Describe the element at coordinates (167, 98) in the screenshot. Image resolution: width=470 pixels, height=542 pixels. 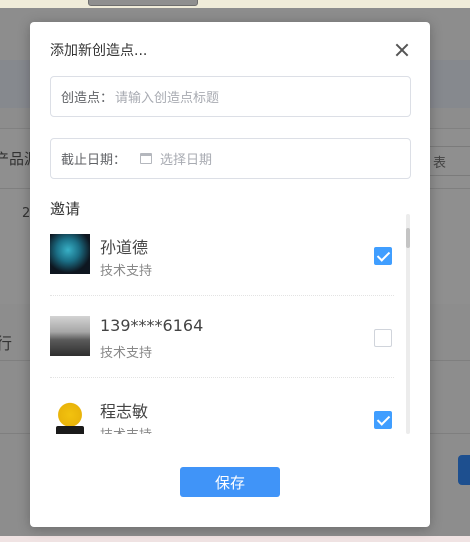
I see `topic-placeholder: 请输入创造点标题` at that location.